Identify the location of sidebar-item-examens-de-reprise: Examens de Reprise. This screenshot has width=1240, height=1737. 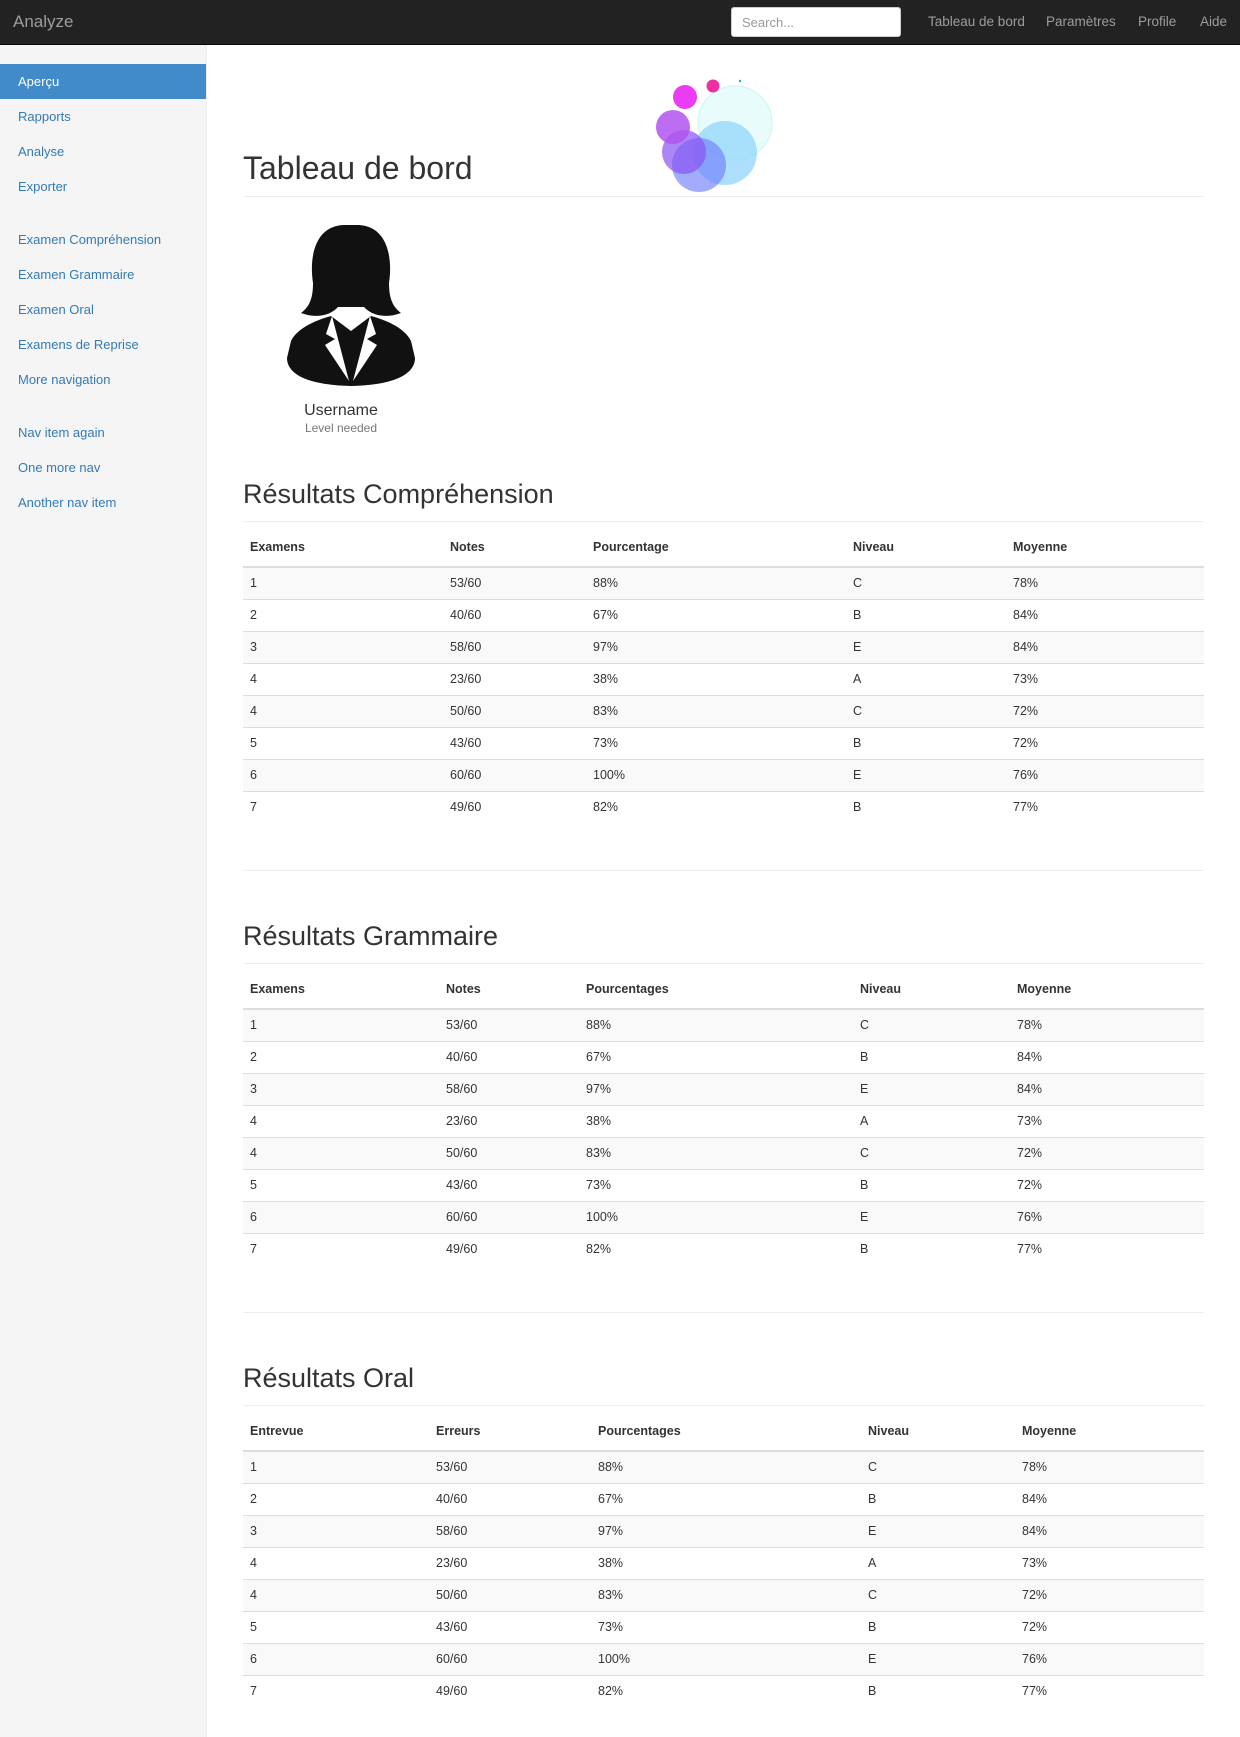
(103, 344).